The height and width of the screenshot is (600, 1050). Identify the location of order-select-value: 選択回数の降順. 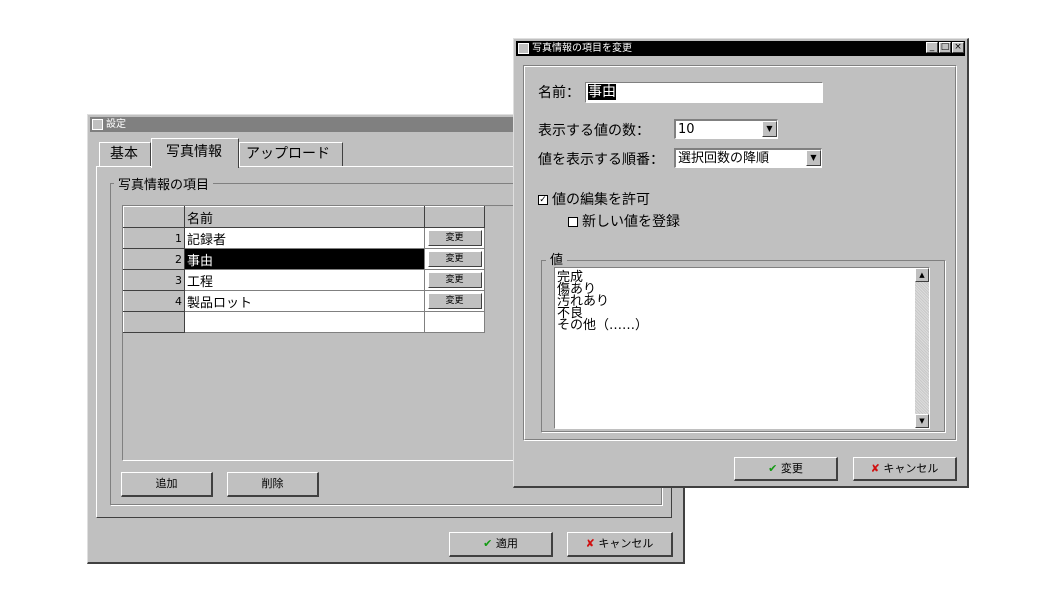
(724, 158).